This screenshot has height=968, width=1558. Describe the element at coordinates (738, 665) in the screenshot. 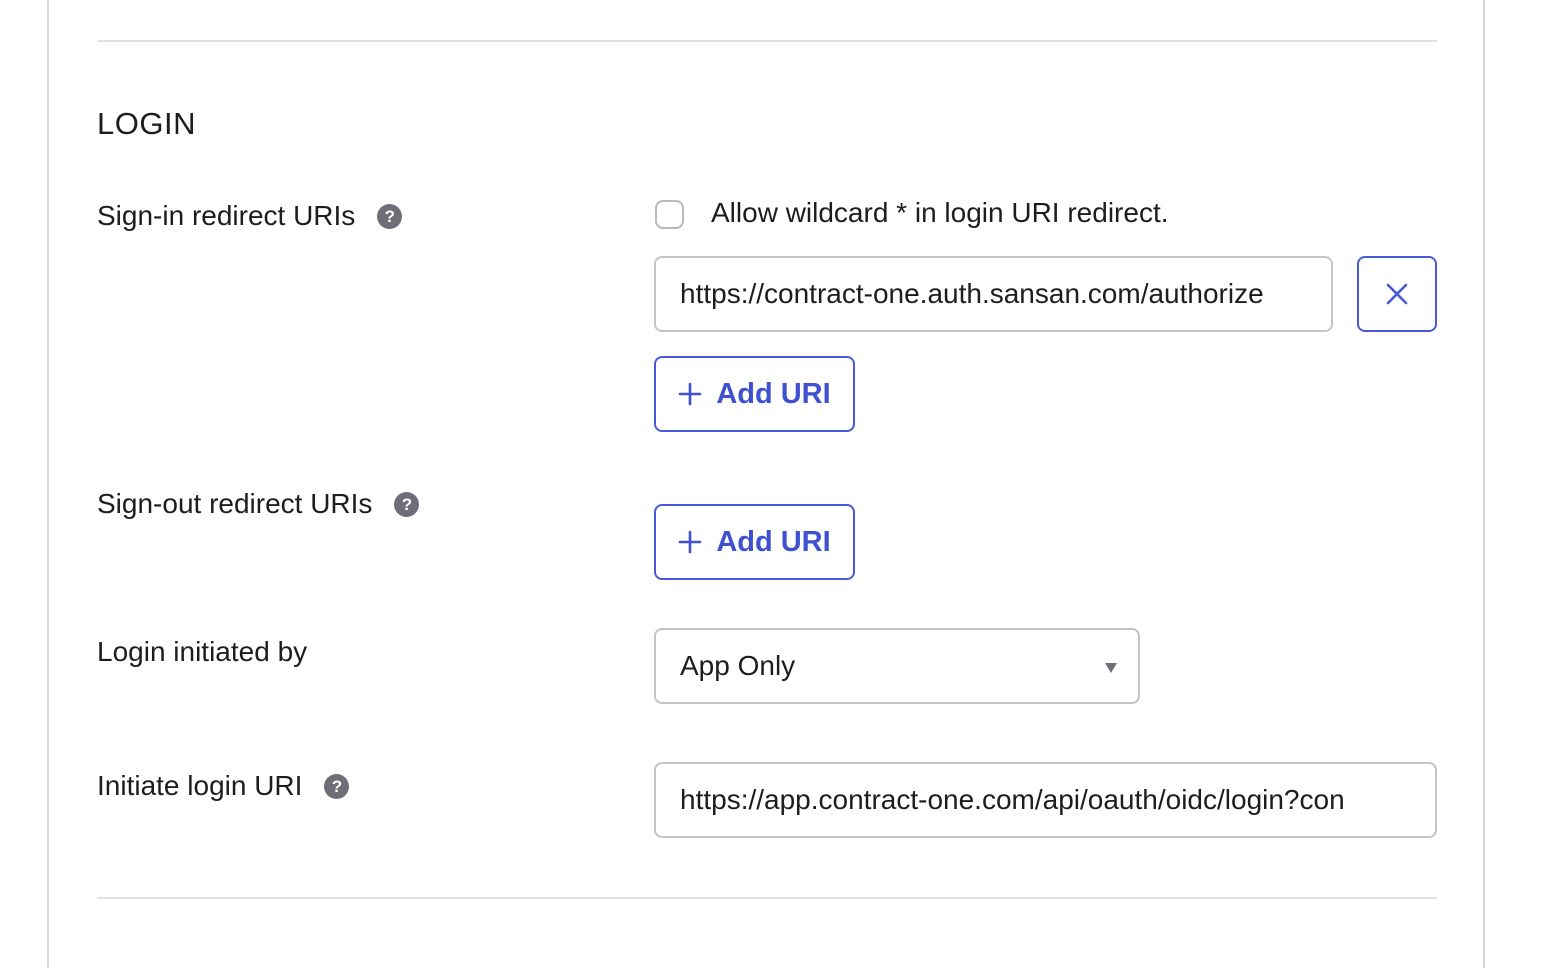

I see `login-initiated-by-value: App Only` at that location.